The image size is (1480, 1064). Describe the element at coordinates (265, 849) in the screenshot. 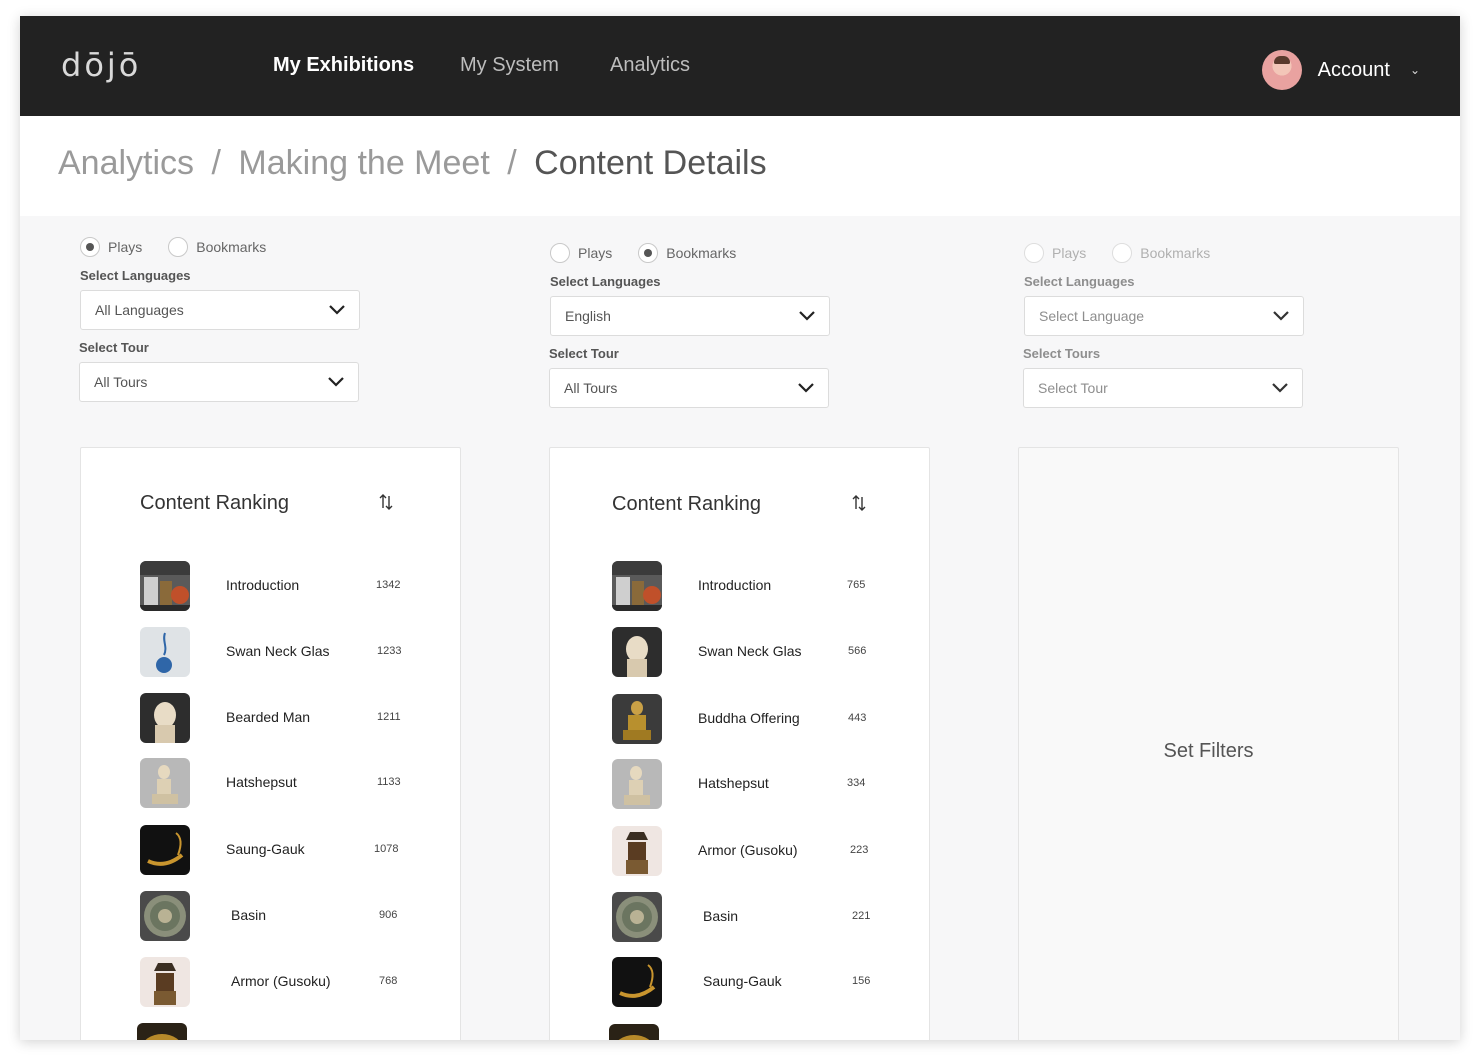

I see `content-name: Saung-Gauk` at that location.